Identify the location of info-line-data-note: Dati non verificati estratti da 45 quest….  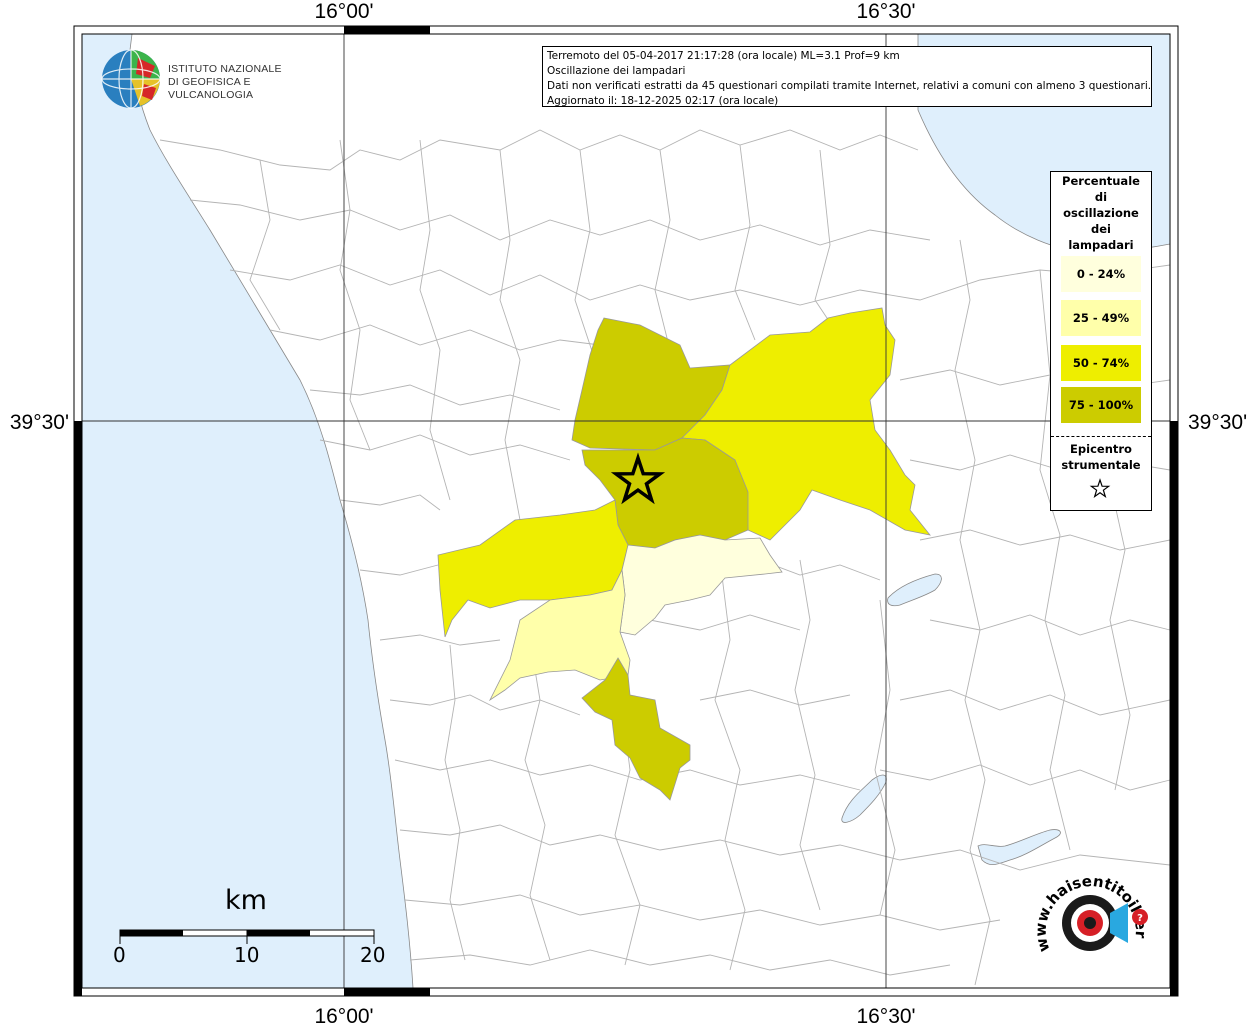
(849, 86).